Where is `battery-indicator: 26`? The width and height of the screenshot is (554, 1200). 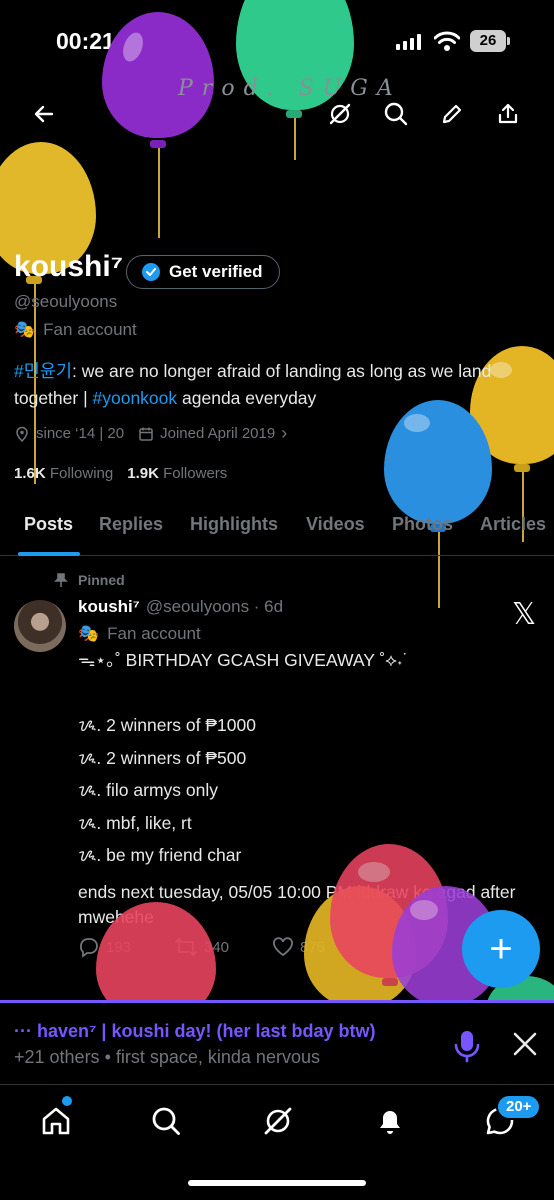
battery-indicator: 26 is located at coordinates (488, 41).